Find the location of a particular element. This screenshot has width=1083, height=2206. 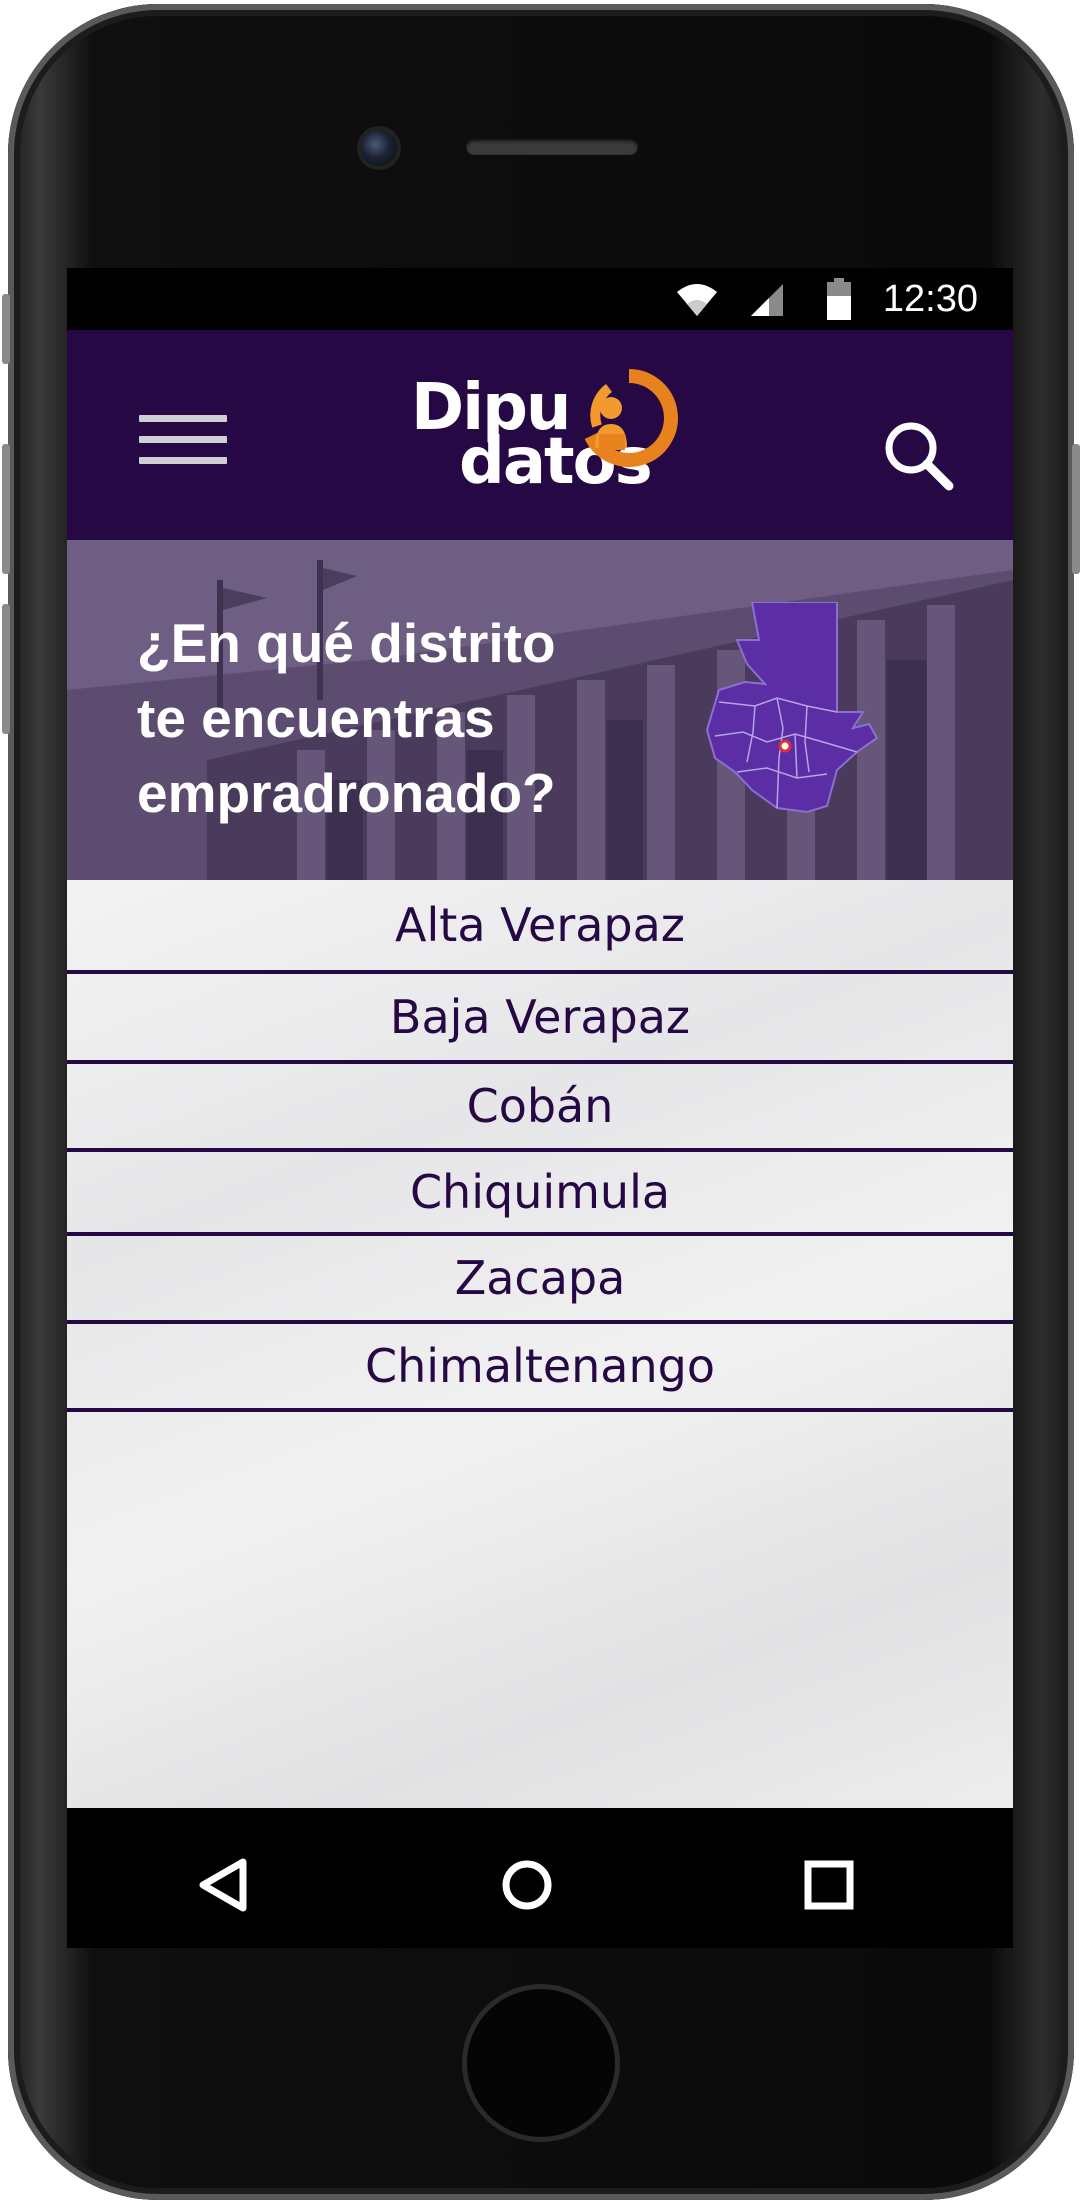

silent-switch is located at coordinates (6, 329).